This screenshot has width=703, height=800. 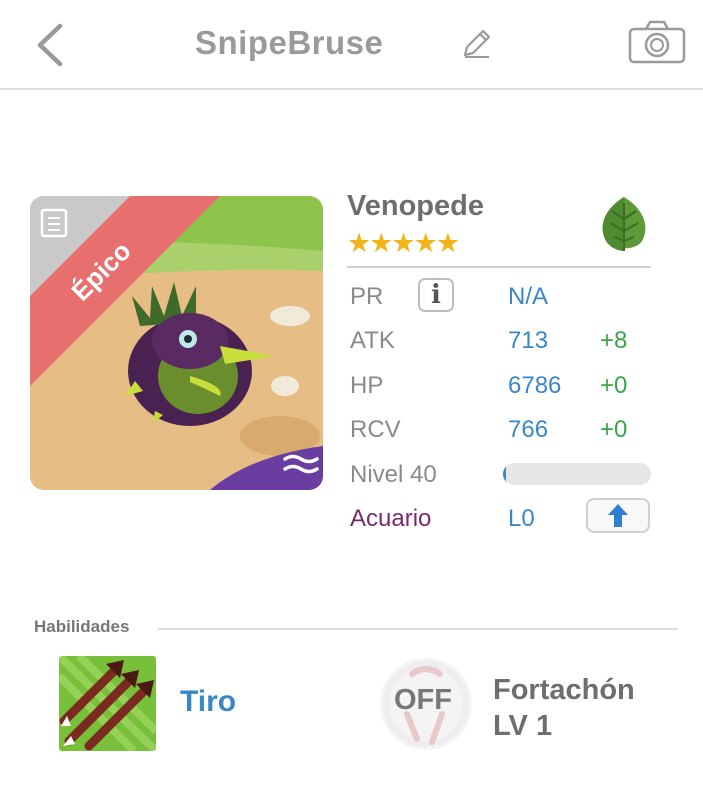 I want to click on skill-off-status: OFF, so click(x=423, y=700).